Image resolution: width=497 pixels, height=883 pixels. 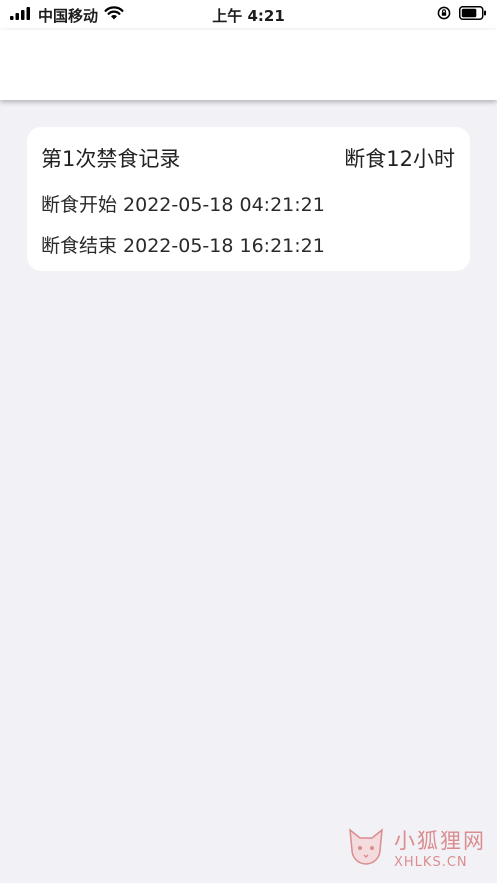 I want to click on rotation-lock-icon, so click(x=444, y=15).